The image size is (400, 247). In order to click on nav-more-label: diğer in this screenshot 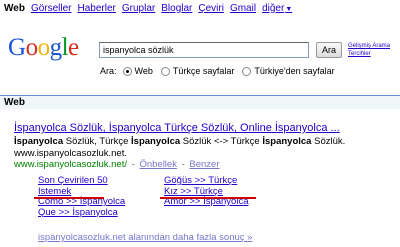, I will do `click(273, 8)`.